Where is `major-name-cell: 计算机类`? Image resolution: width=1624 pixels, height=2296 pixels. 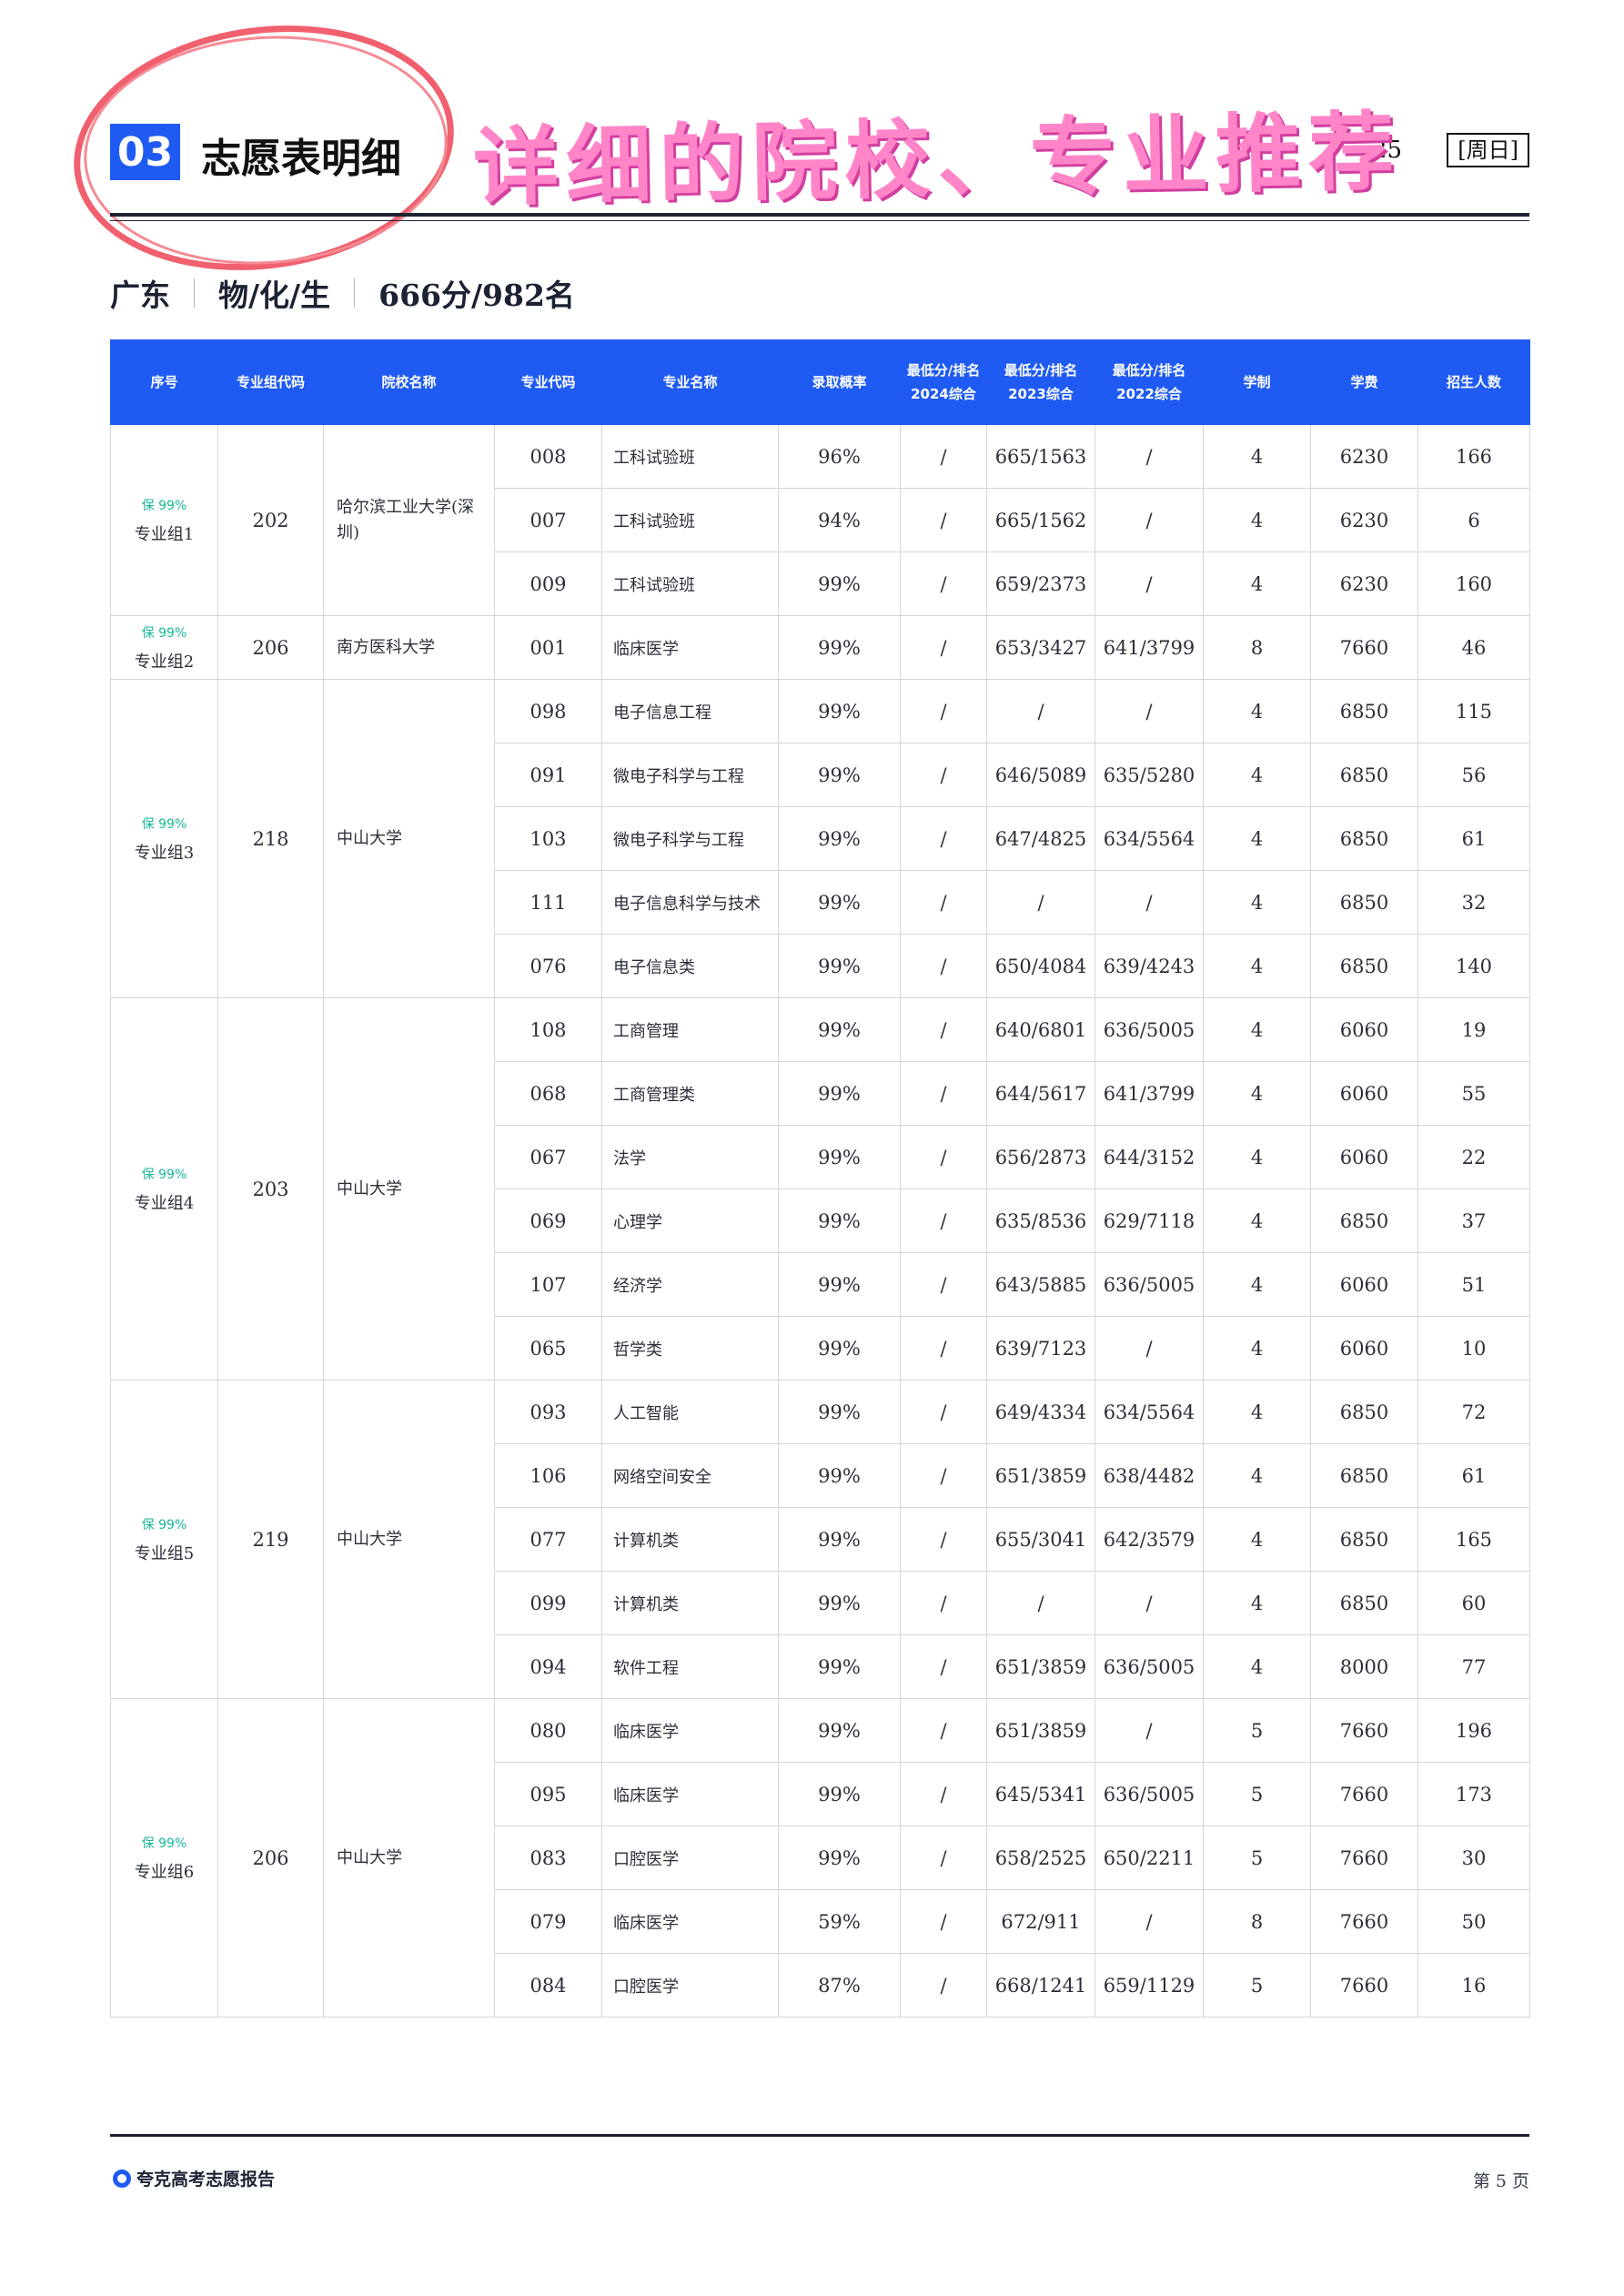 major-name-cell: 计算机类 is located at coordinates (690, 1540).